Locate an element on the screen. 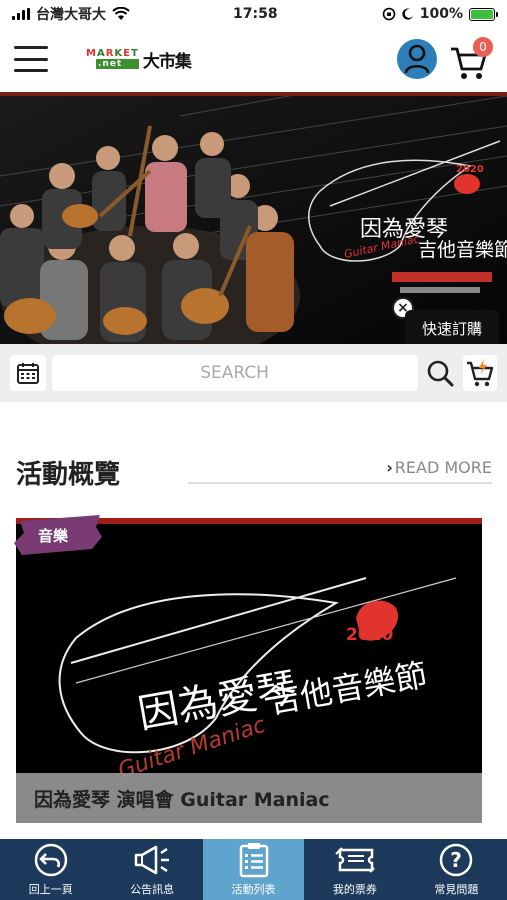 The width and height of the screenshot is (507, 900). battery-percent: 100% is located at coordinates (441, 14).